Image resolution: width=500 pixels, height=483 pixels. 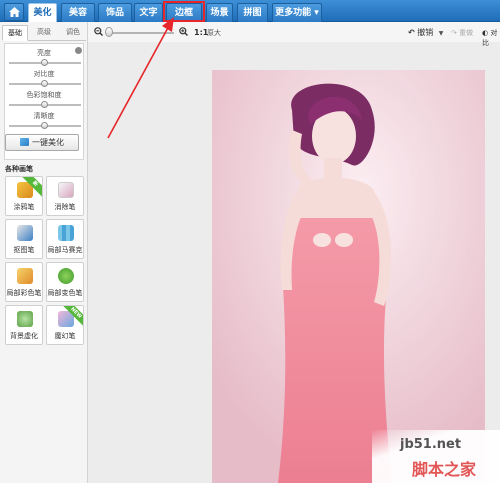 What do you see at coordinates (15, 33) in the screenshot?
I see `subtab-basic: 基础` at bounding box center [15, 33].